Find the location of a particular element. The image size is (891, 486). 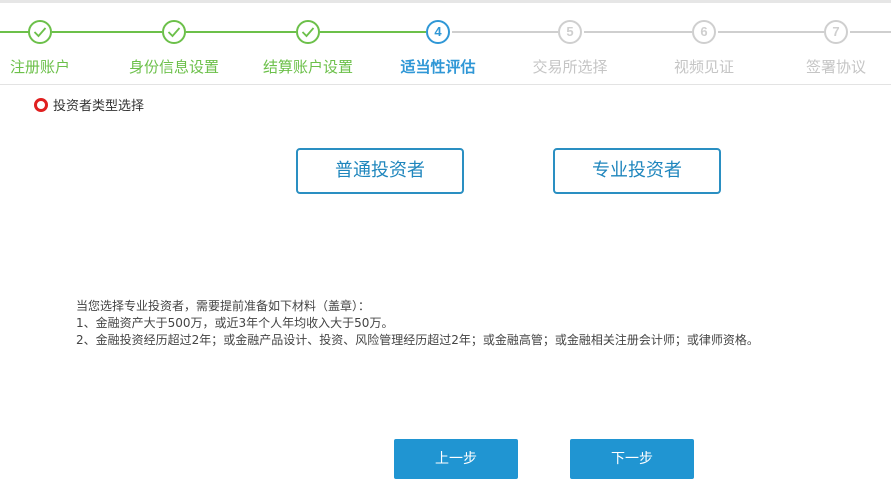

prev-step-button: 上一步 is located at coordinates (456, 459).